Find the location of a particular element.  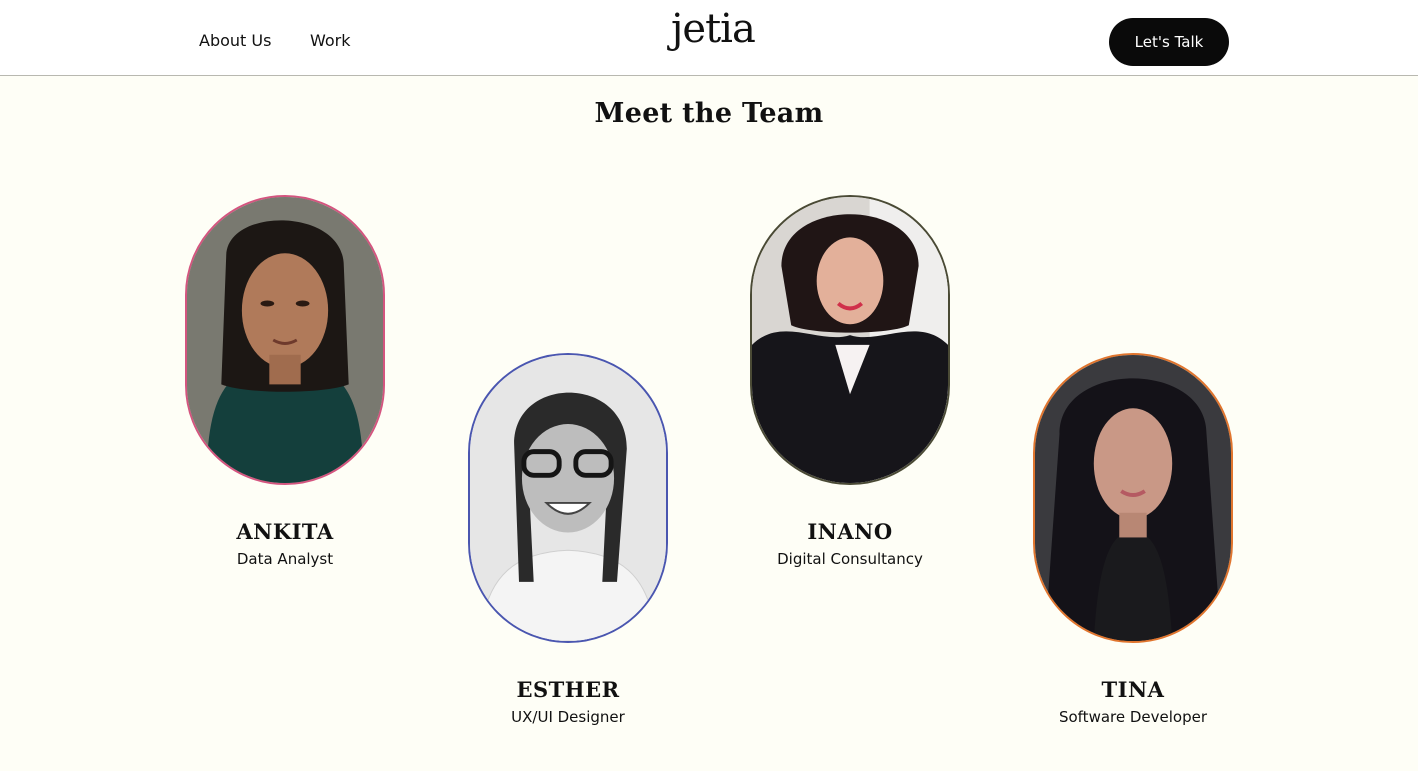

nav-about-us: About Us is located at coordinates (235, 40).